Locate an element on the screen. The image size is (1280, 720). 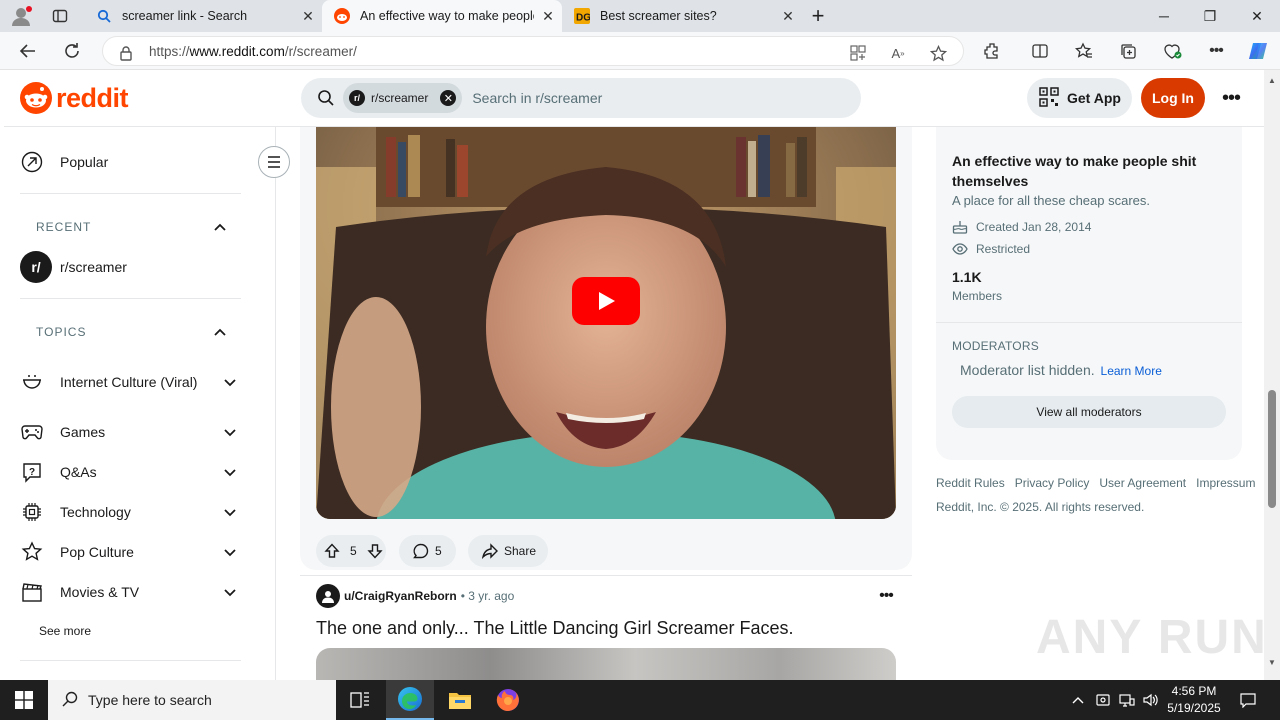
get-app-button: Get App is located at coordinates (1079, 98).